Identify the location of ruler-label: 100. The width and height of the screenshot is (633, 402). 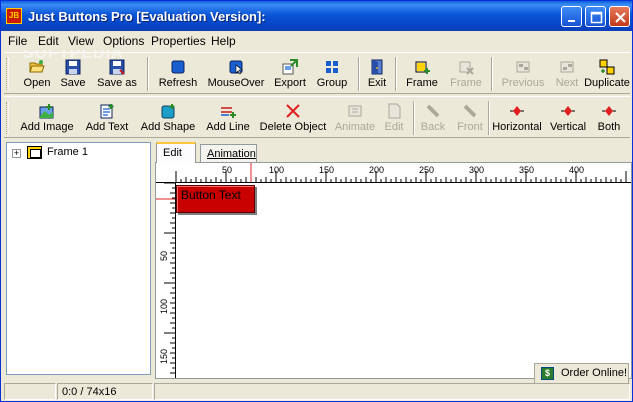
(277, 170).